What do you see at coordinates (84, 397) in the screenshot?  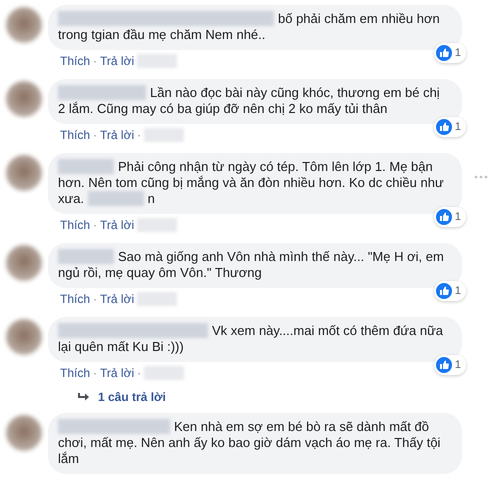 I see `reply-arrow-icon` at bounding box center [84, 397].